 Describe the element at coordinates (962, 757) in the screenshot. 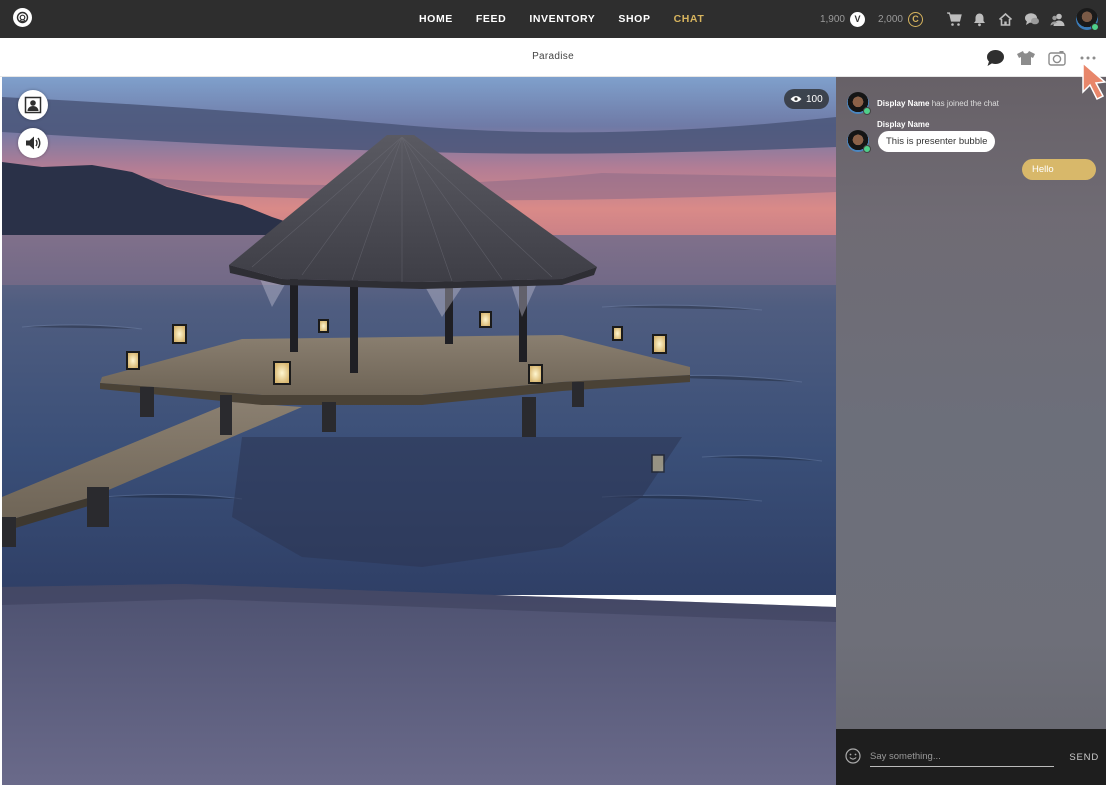

I see `chat-message-input` at that location.